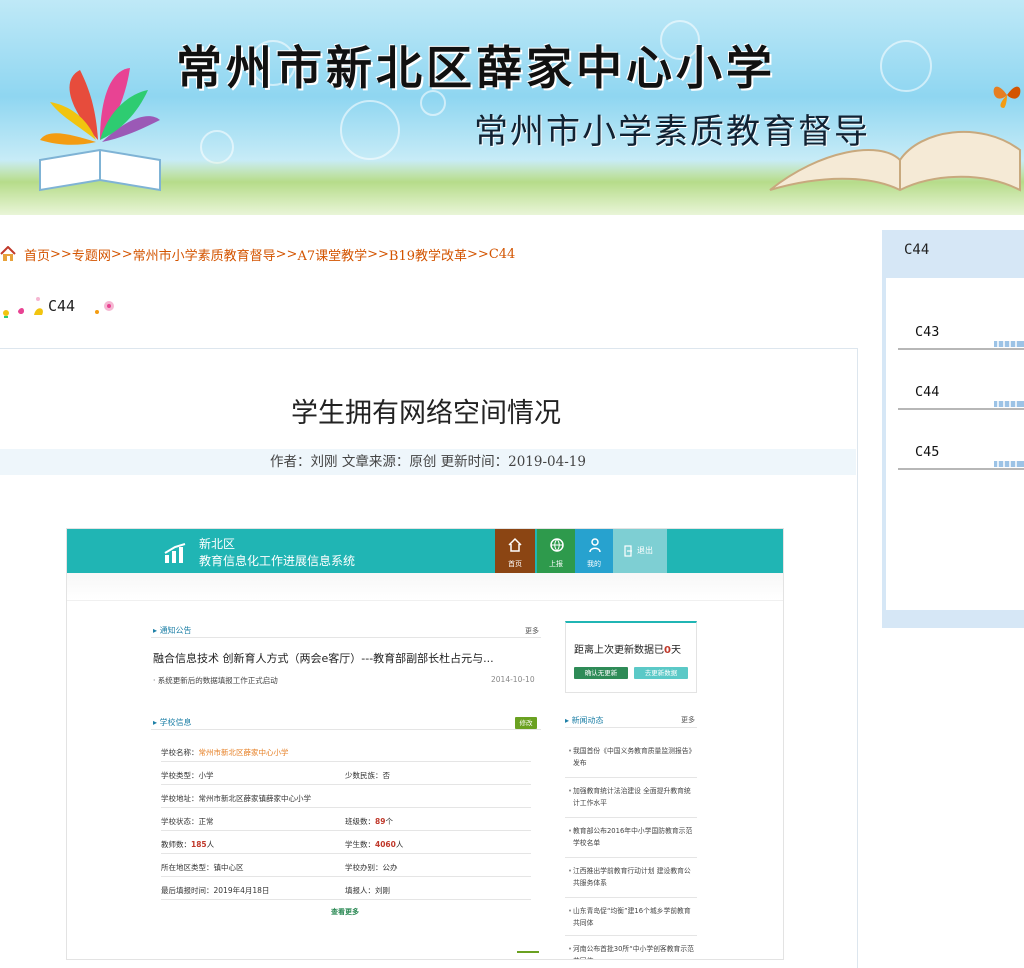 Image resolution: width=1024 pixels, height=968 pixels. Describe the element at coordinates (206, 775) in the screenshot. I see `field-value: 小学` at that location.